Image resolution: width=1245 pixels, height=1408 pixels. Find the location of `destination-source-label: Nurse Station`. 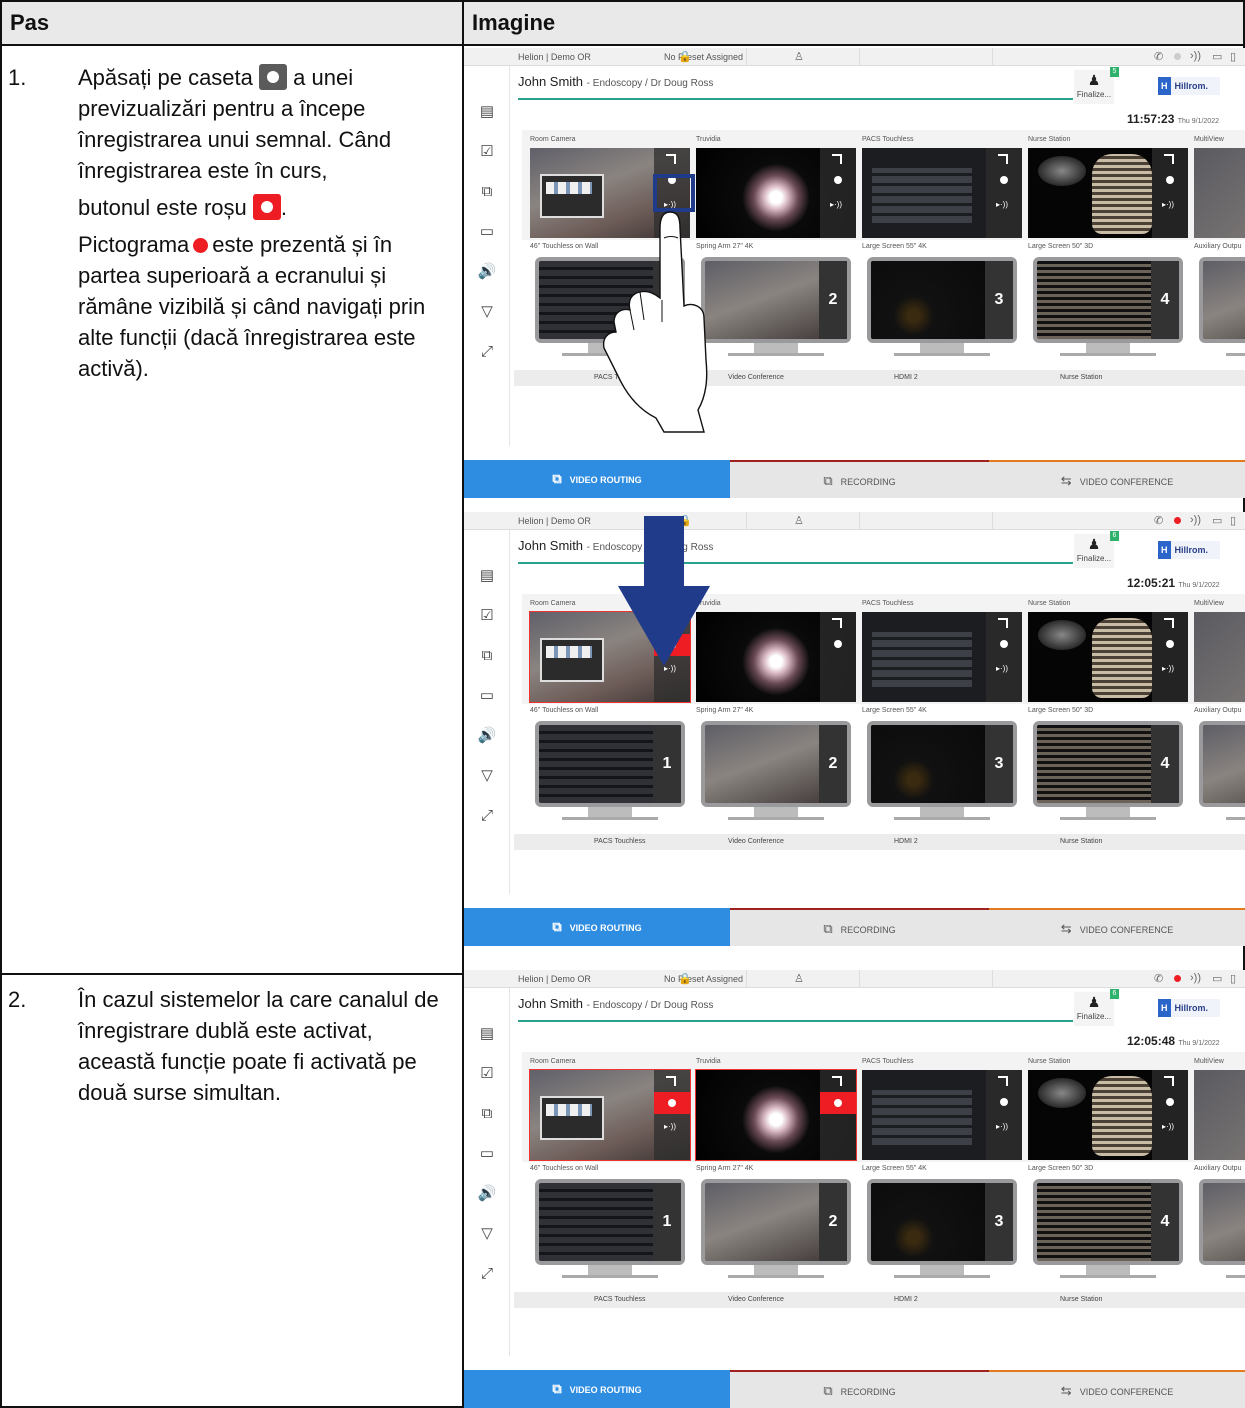

destination-source-label: Nurse Station is located at coordinates (1081, 1299).